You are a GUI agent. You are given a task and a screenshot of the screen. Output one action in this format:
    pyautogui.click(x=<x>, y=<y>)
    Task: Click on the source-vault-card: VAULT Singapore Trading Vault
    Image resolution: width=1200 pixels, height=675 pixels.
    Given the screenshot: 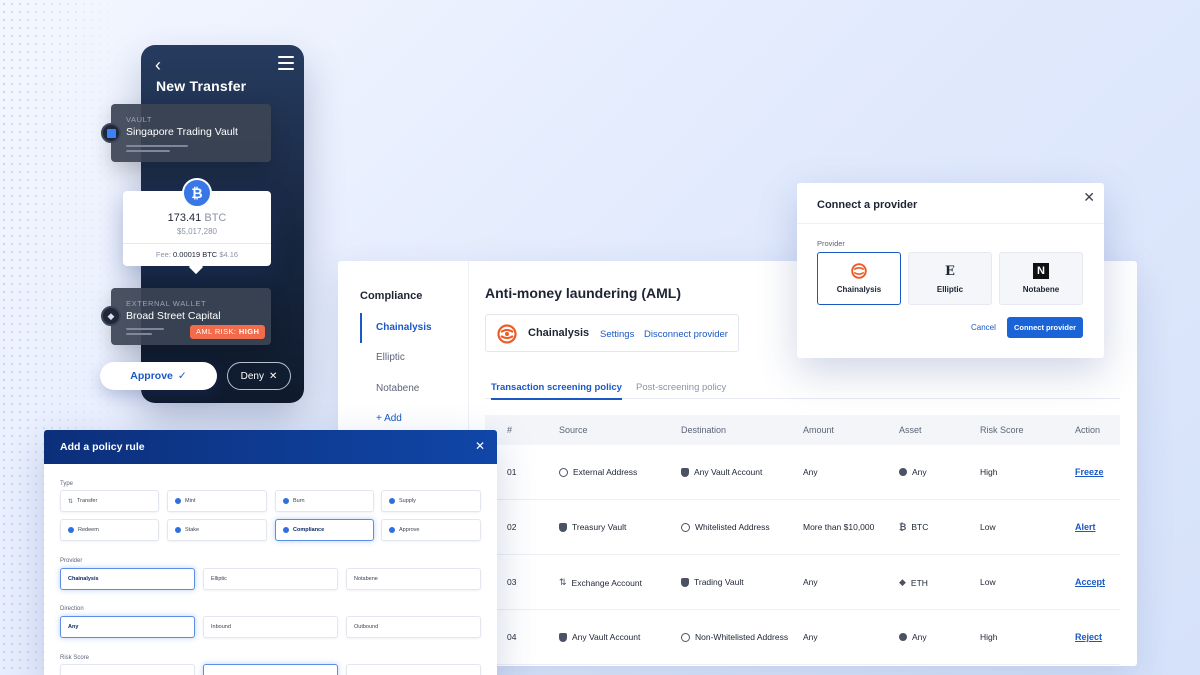 What is the action you would take?
    pyautogui.click(x=191, y=133)
    